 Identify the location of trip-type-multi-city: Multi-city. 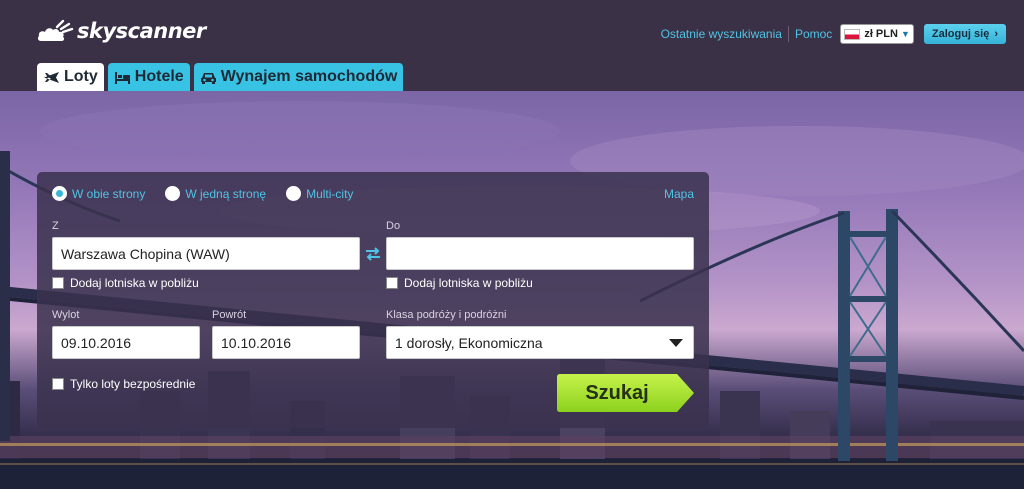
(319, 193).